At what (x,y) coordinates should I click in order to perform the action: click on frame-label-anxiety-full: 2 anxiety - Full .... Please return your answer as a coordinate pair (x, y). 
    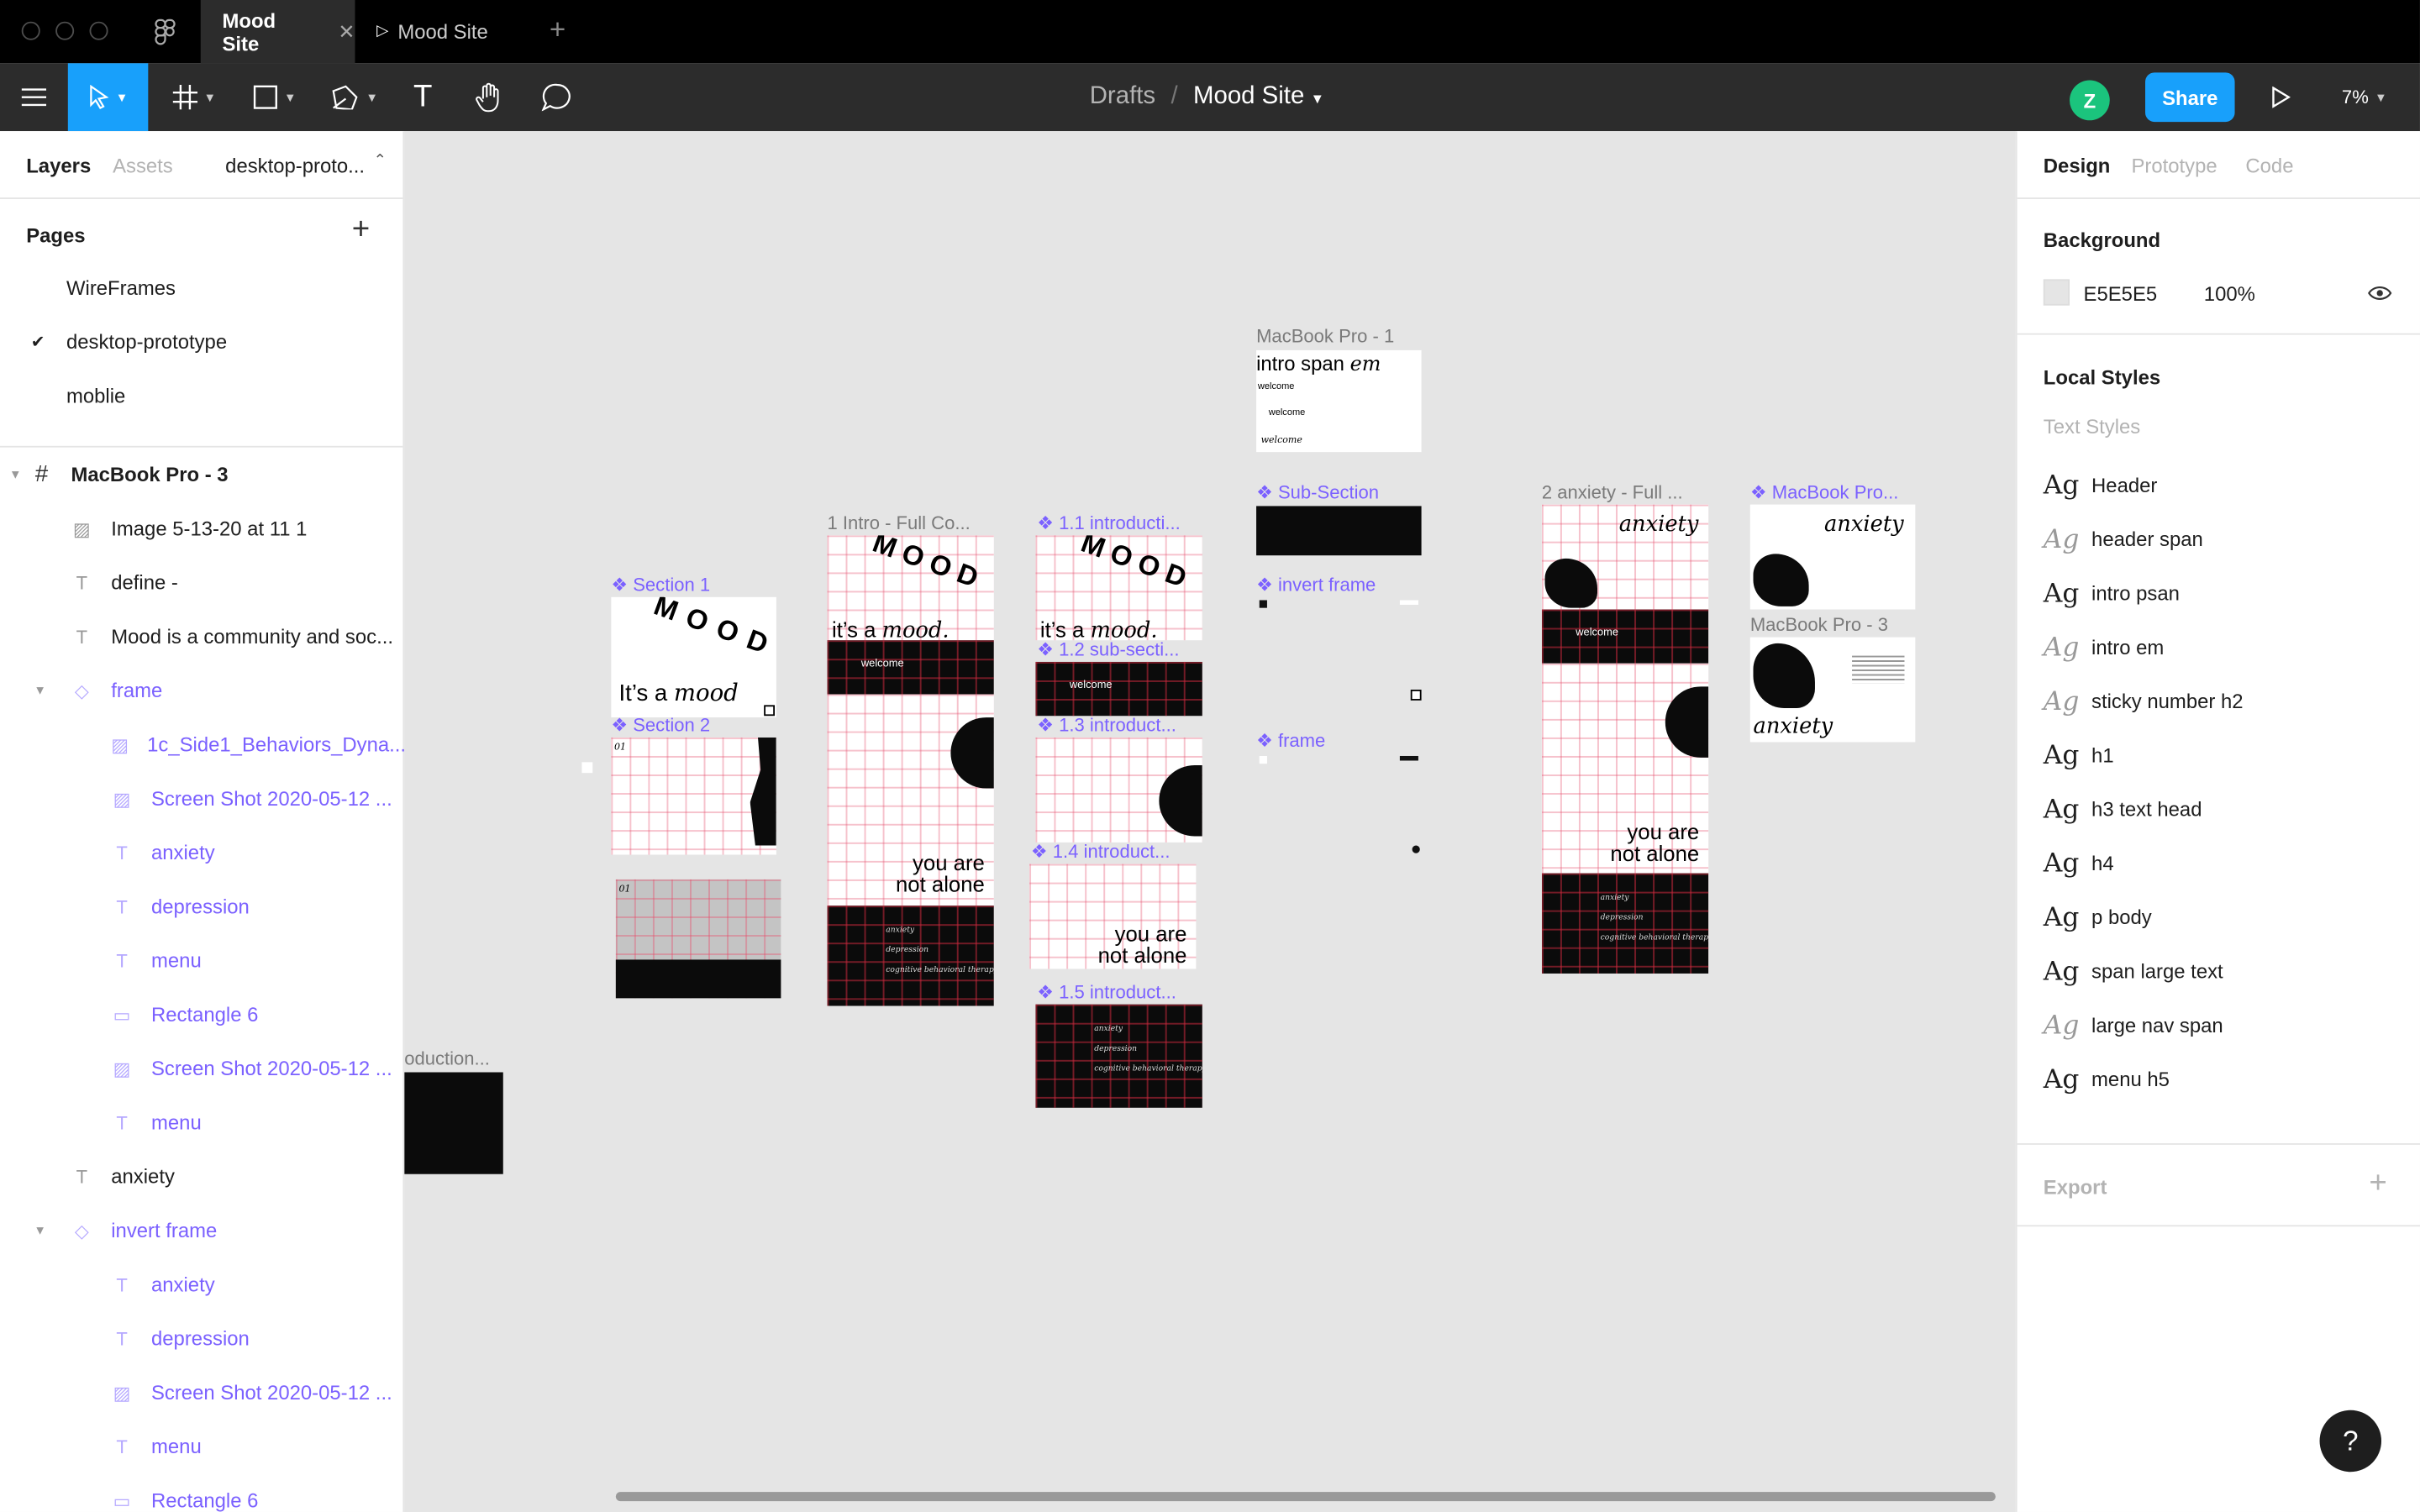
    Looking at the image, I should click on (1613, 492).